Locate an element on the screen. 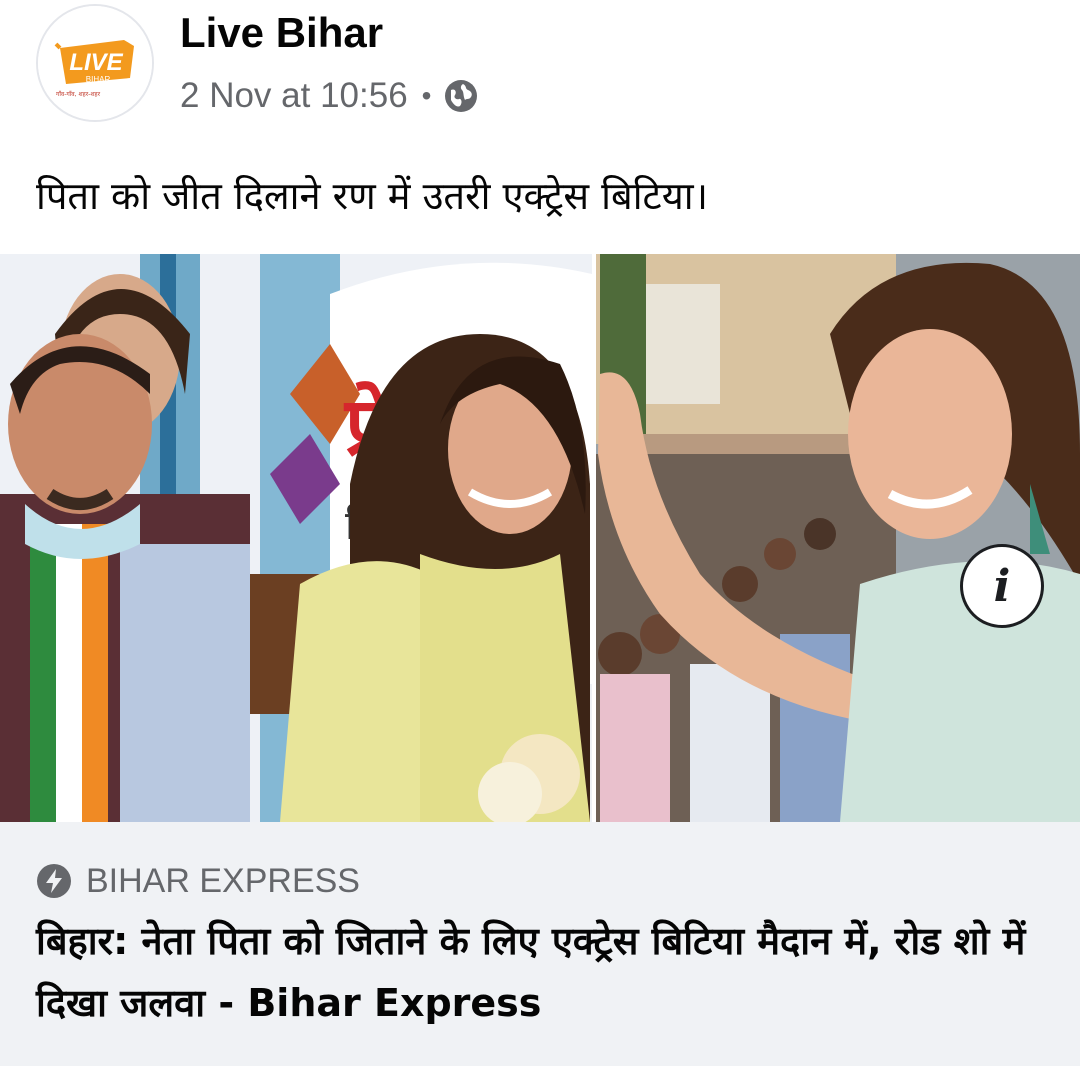  link-source-name: BIHAR EXPRESS is located at coordinates (223, 880).